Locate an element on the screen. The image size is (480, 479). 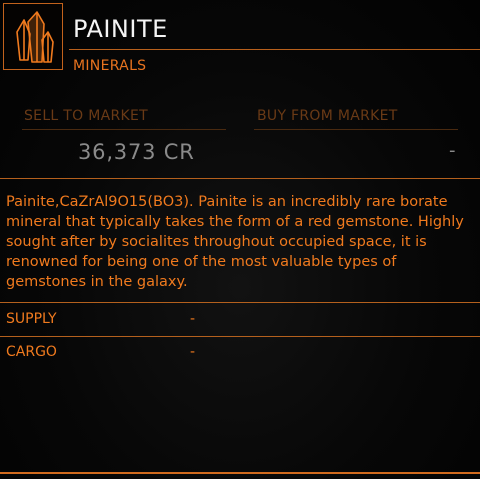
description-bottom-divider is located at coordinates (240, 302).